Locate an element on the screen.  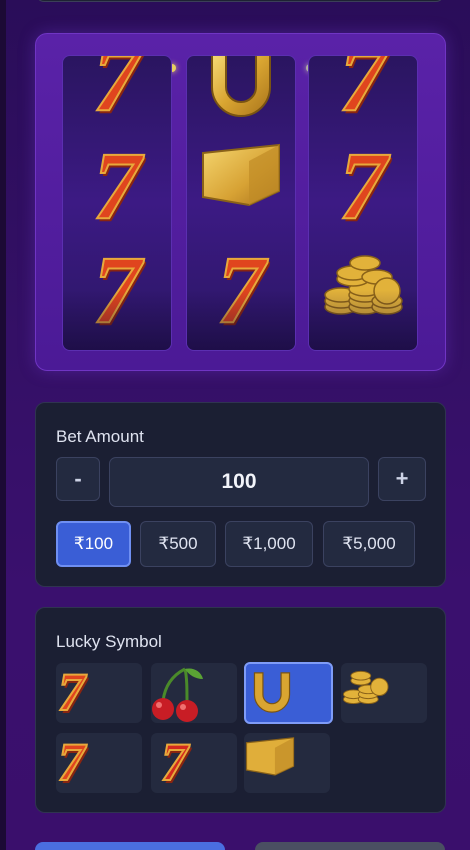
reel-2: 7 is located at coordinates (241, 203).